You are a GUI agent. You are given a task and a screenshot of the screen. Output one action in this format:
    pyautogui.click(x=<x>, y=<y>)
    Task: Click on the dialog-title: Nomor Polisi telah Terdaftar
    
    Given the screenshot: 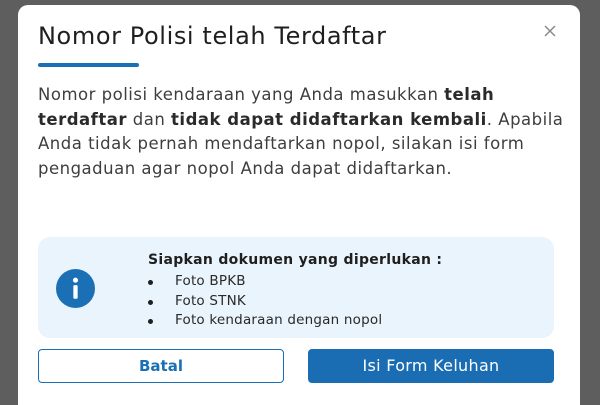 What is the action you would take?
    pyautogui.click(x=212, y=36)
    